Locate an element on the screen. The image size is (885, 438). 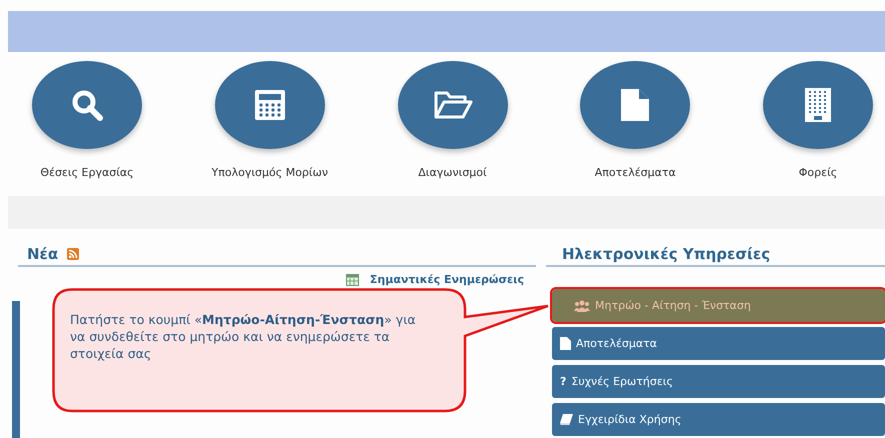
services-title: Ηλεκτρονικές Υπηρεσίες is located at coordinates (666, 254).